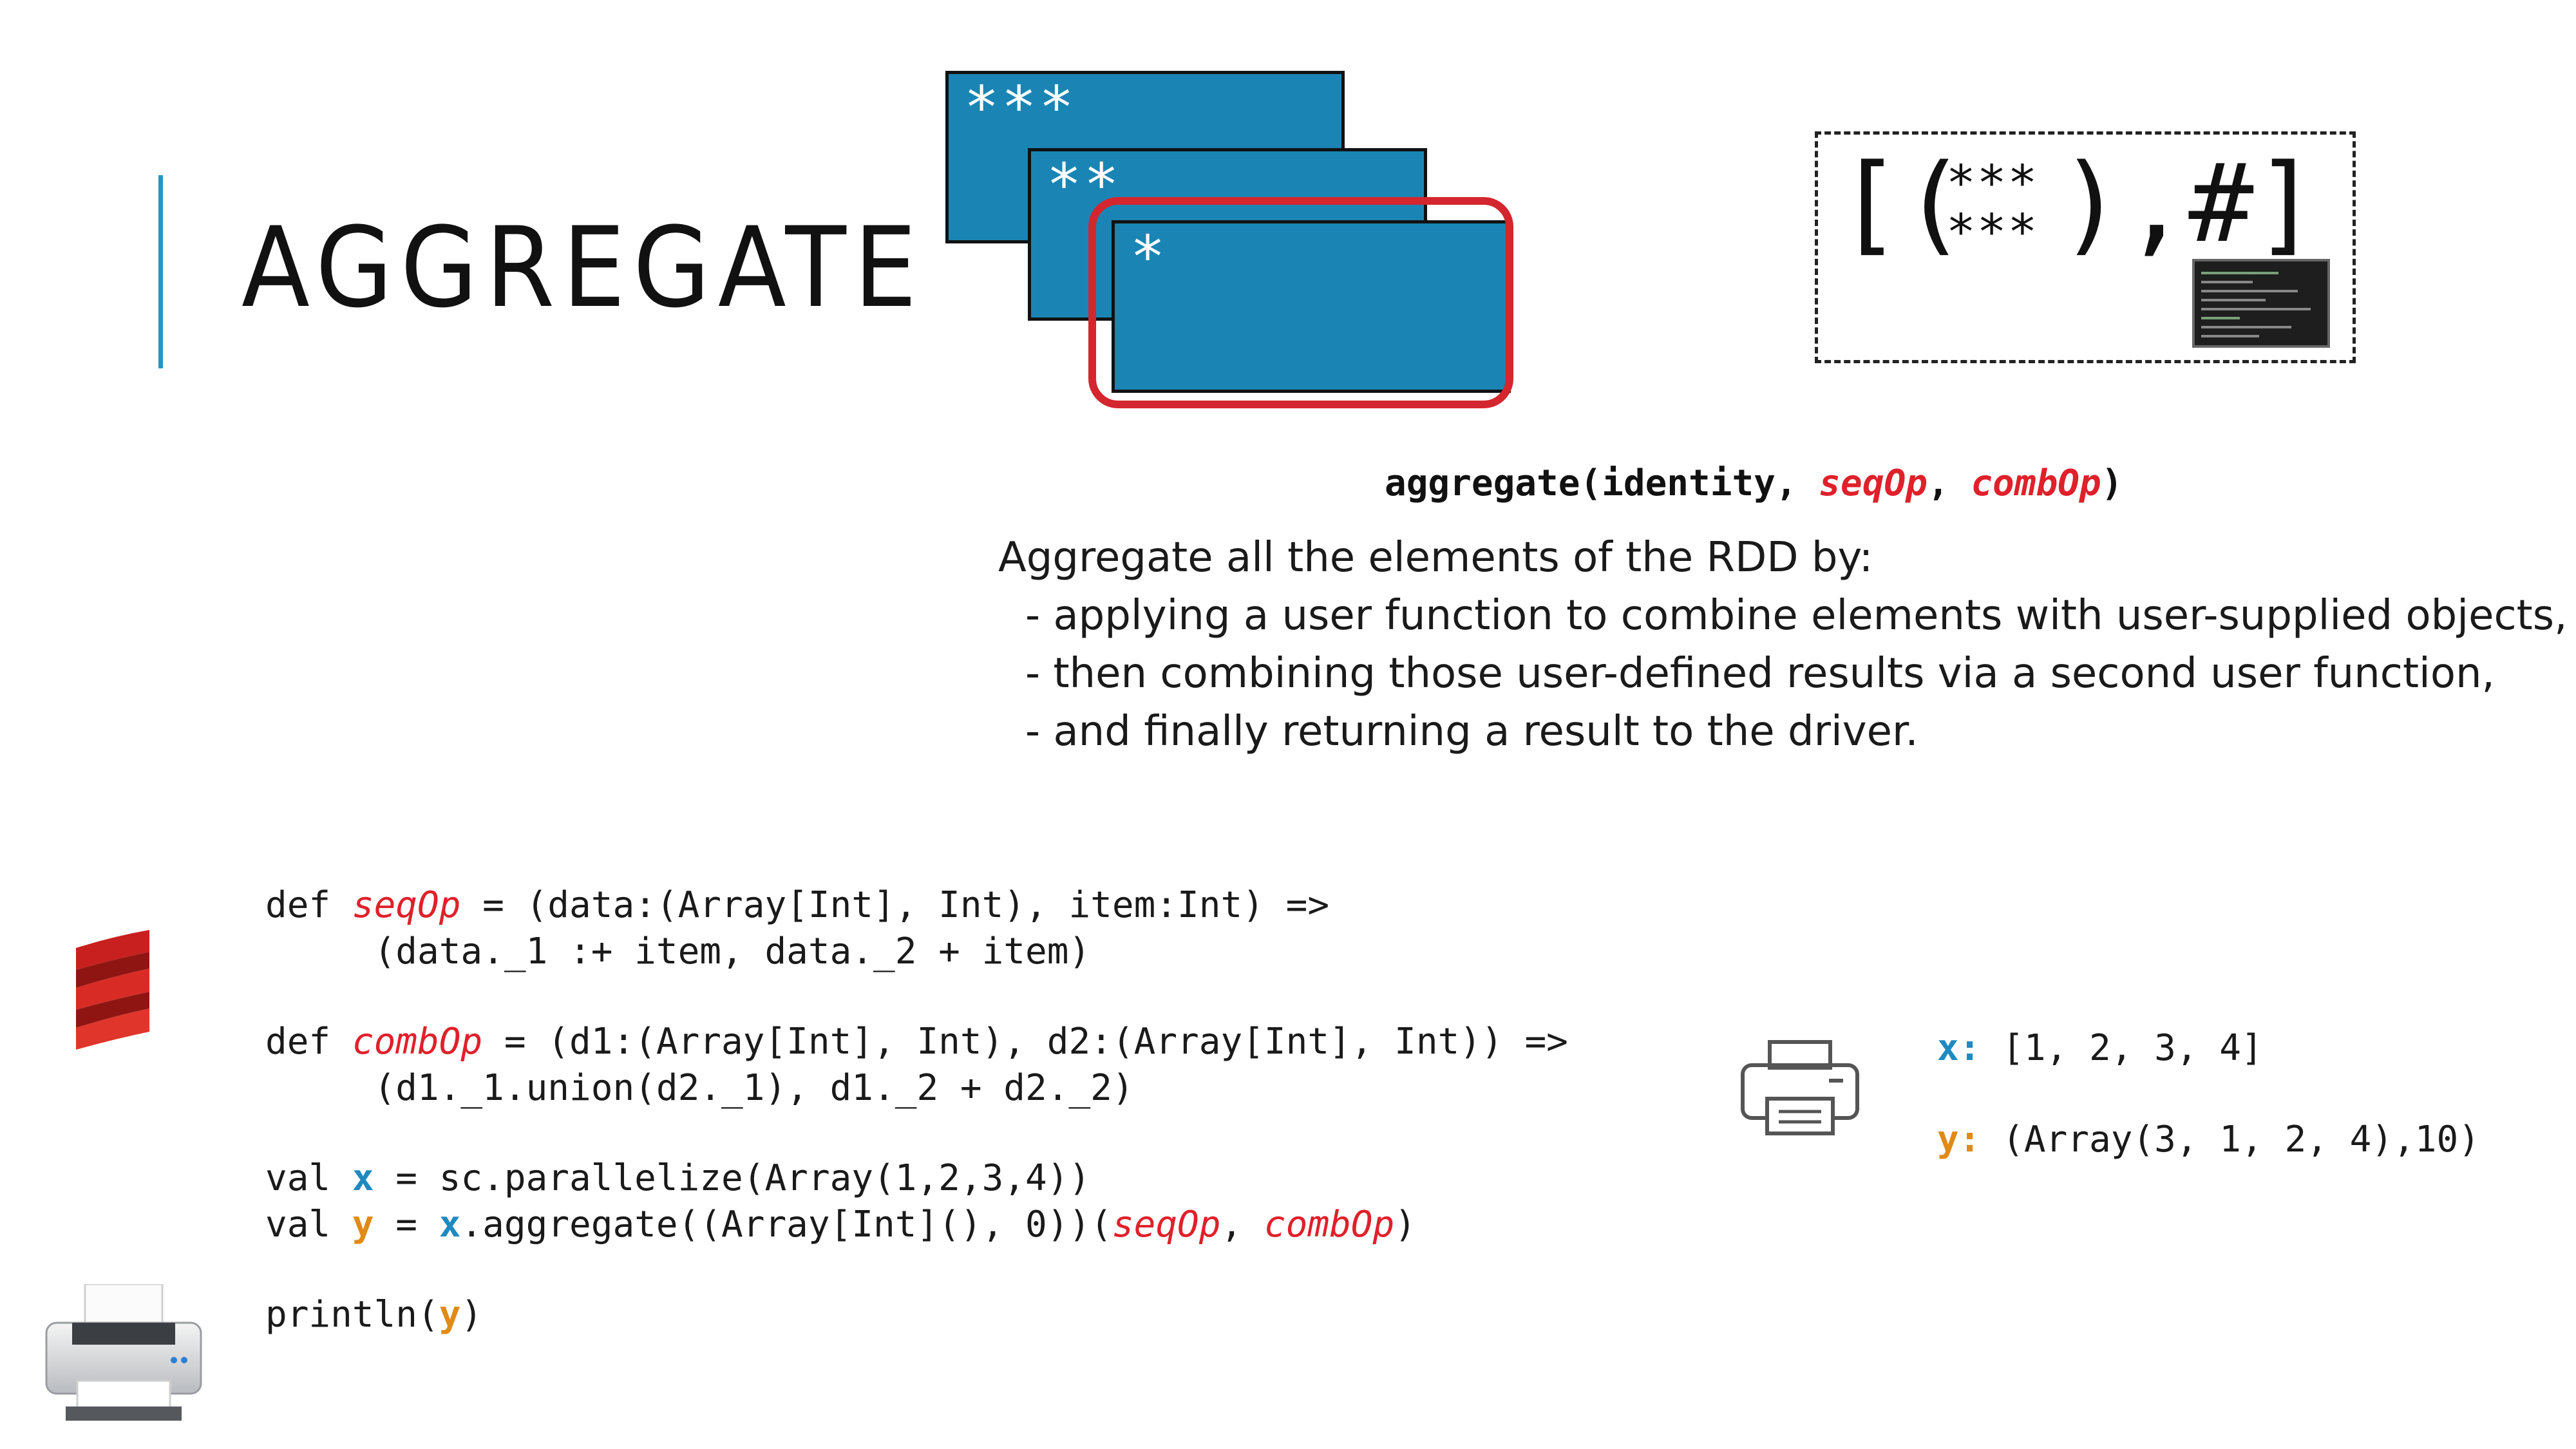  What do you see at coordinates (2036, 483) in the screenshot?
I see `signature-combop: combOp` at bounding box center [2036, 483].